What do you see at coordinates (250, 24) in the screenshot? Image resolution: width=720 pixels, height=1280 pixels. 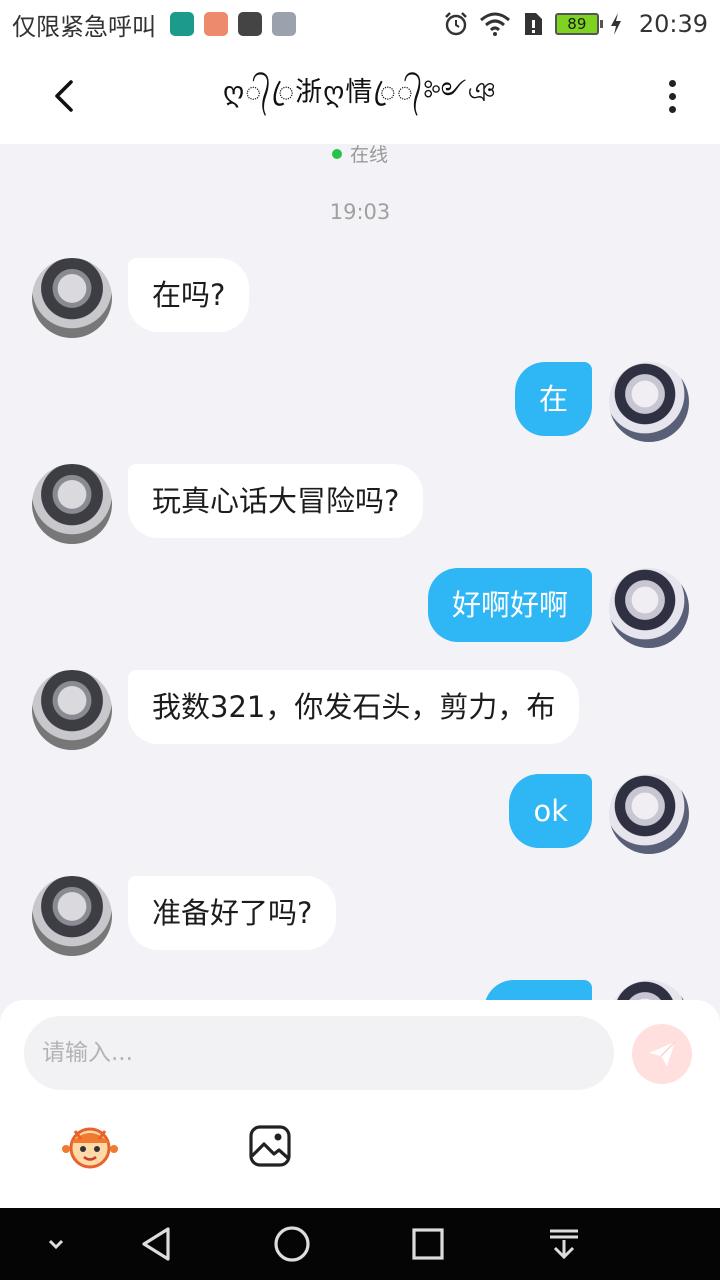 I see `qr-notification-icon` at bounding box center [250, 24].